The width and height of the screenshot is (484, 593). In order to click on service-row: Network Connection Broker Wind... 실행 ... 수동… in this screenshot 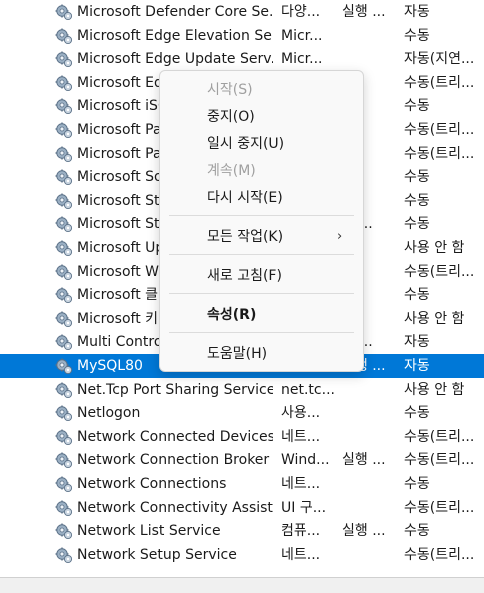, I will do `click(242, 460)`.